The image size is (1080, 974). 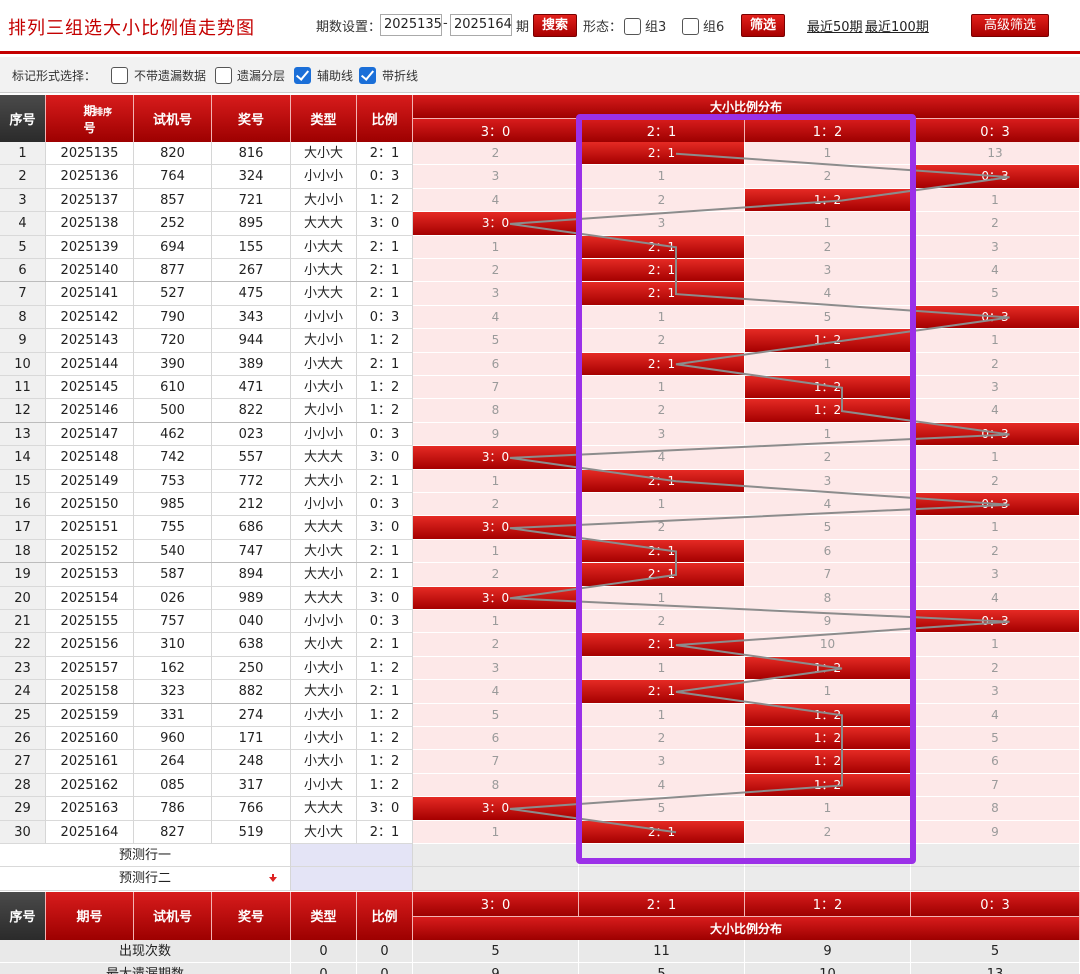 What do you see at coordinates (23, 118) in the screenshot?
I see `header-seq: 序号` at bounding box center [23, 118].